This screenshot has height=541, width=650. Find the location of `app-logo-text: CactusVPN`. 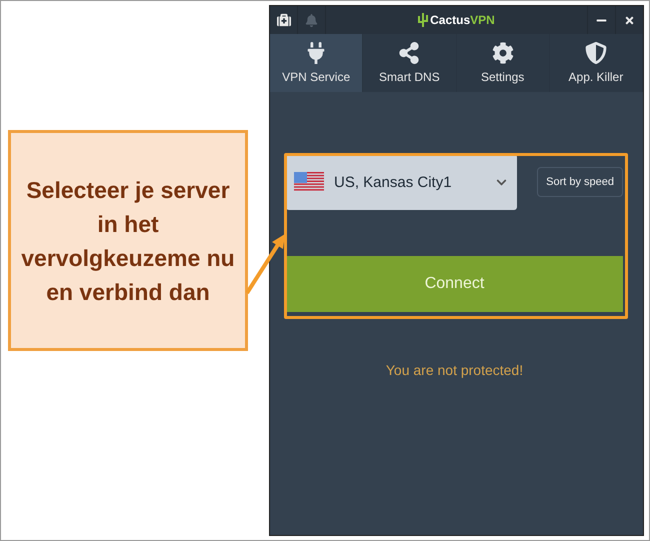

app-logo-text: CactusVPN is located at coordinates (462, 20).